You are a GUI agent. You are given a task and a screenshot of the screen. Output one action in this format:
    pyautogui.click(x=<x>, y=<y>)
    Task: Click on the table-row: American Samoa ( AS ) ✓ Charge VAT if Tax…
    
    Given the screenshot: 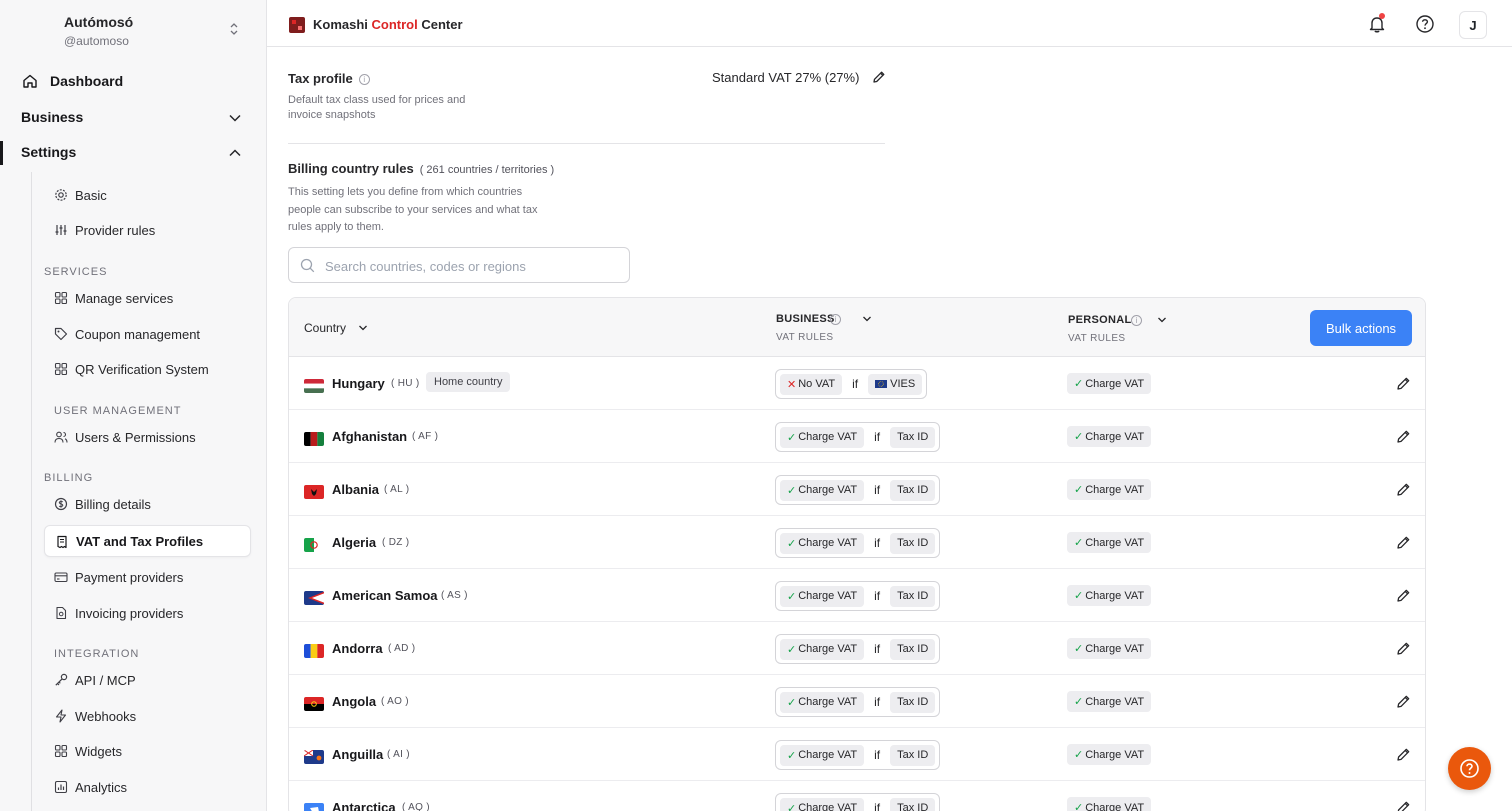 What is the action you would take?
    pyautogui.click(x=857, y=595)
    